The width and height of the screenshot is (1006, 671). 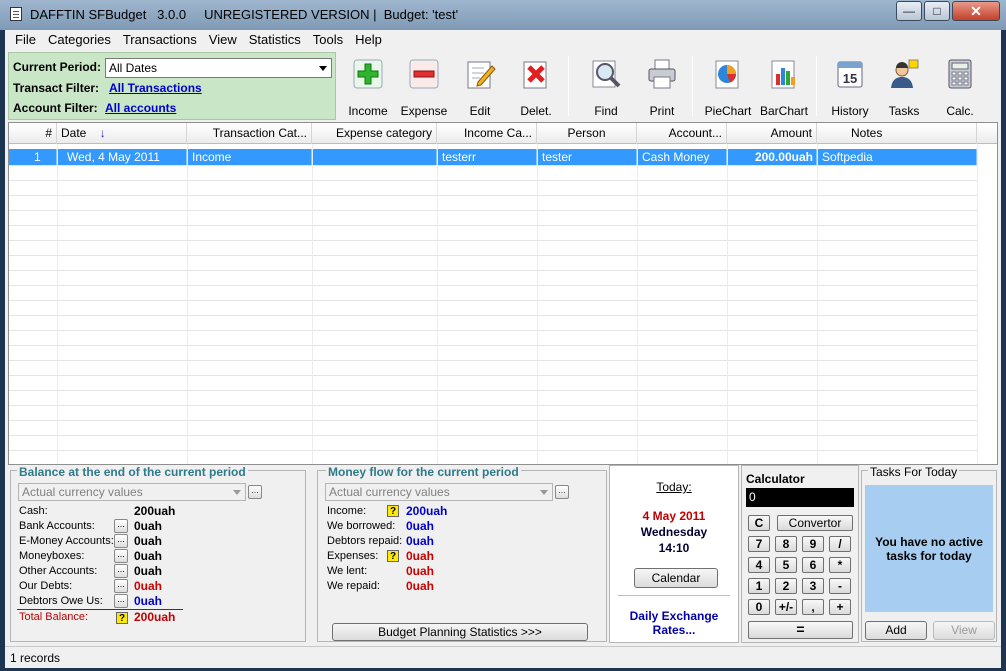 I want to click on emoney-value: 0uah, so click(x=148, y=541).